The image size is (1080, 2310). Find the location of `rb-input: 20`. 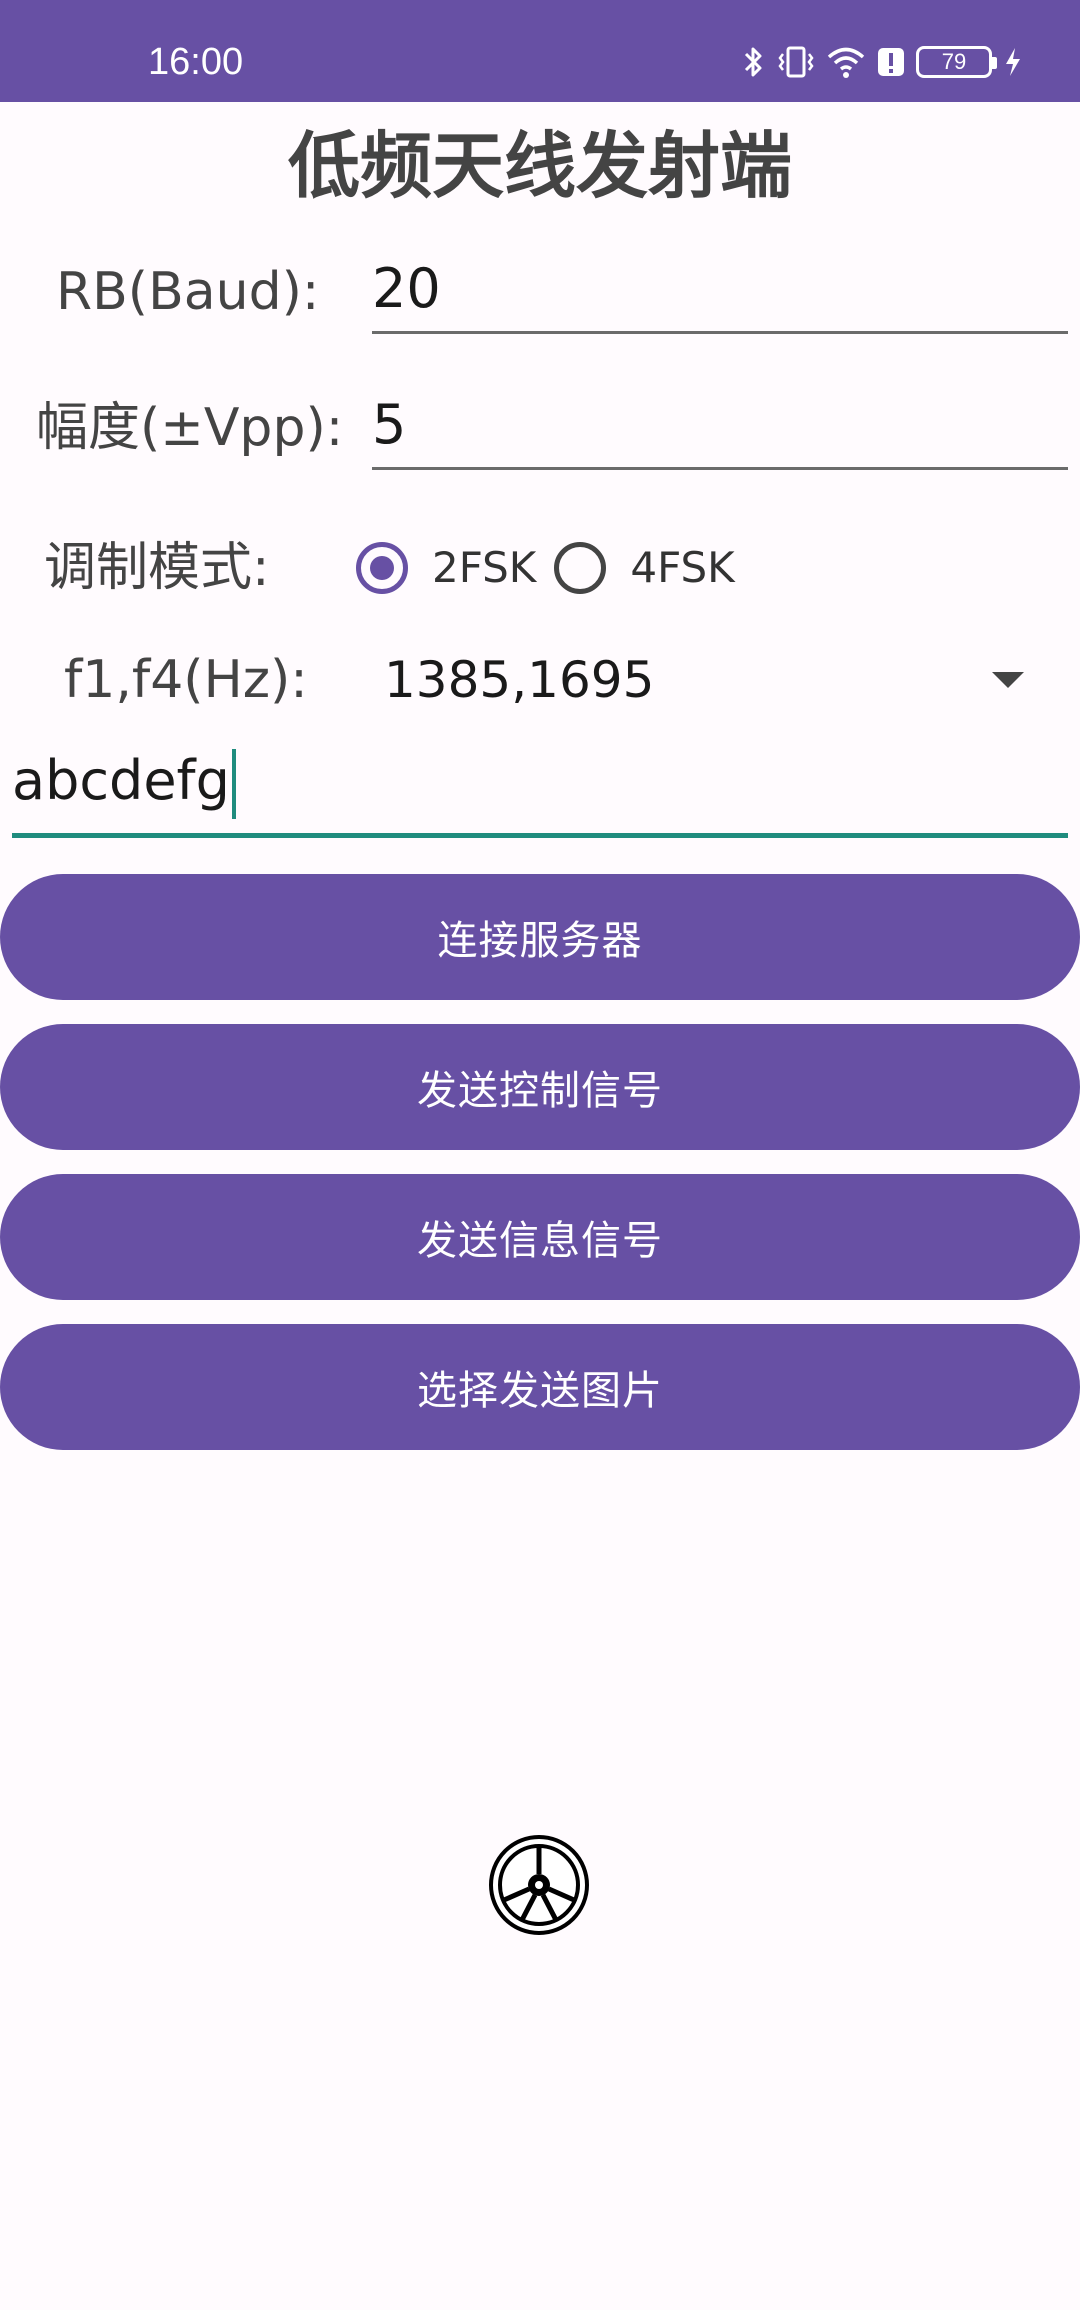

rb-input: 20 is located at coordinates (720, 294).